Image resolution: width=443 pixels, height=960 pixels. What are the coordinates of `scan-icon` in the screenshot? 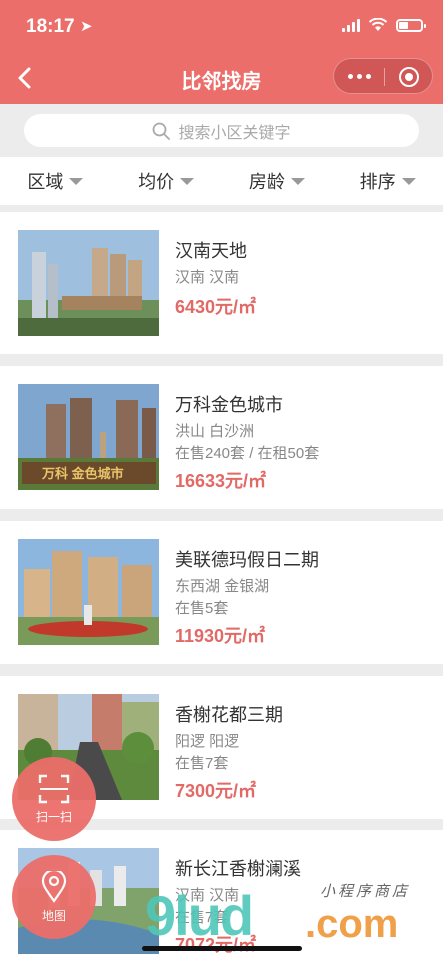 It's located at (54, 788).